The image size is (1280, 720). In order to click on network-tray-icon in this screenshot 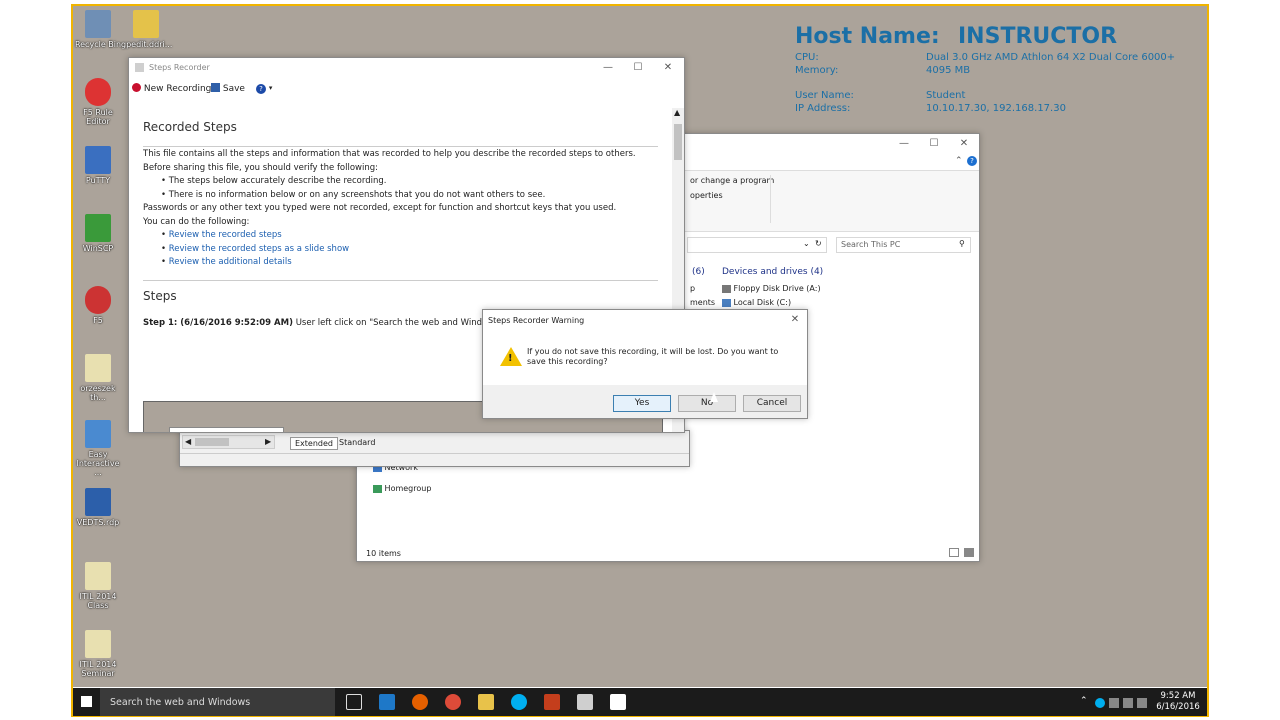, I will do `click(1114, 703)`.